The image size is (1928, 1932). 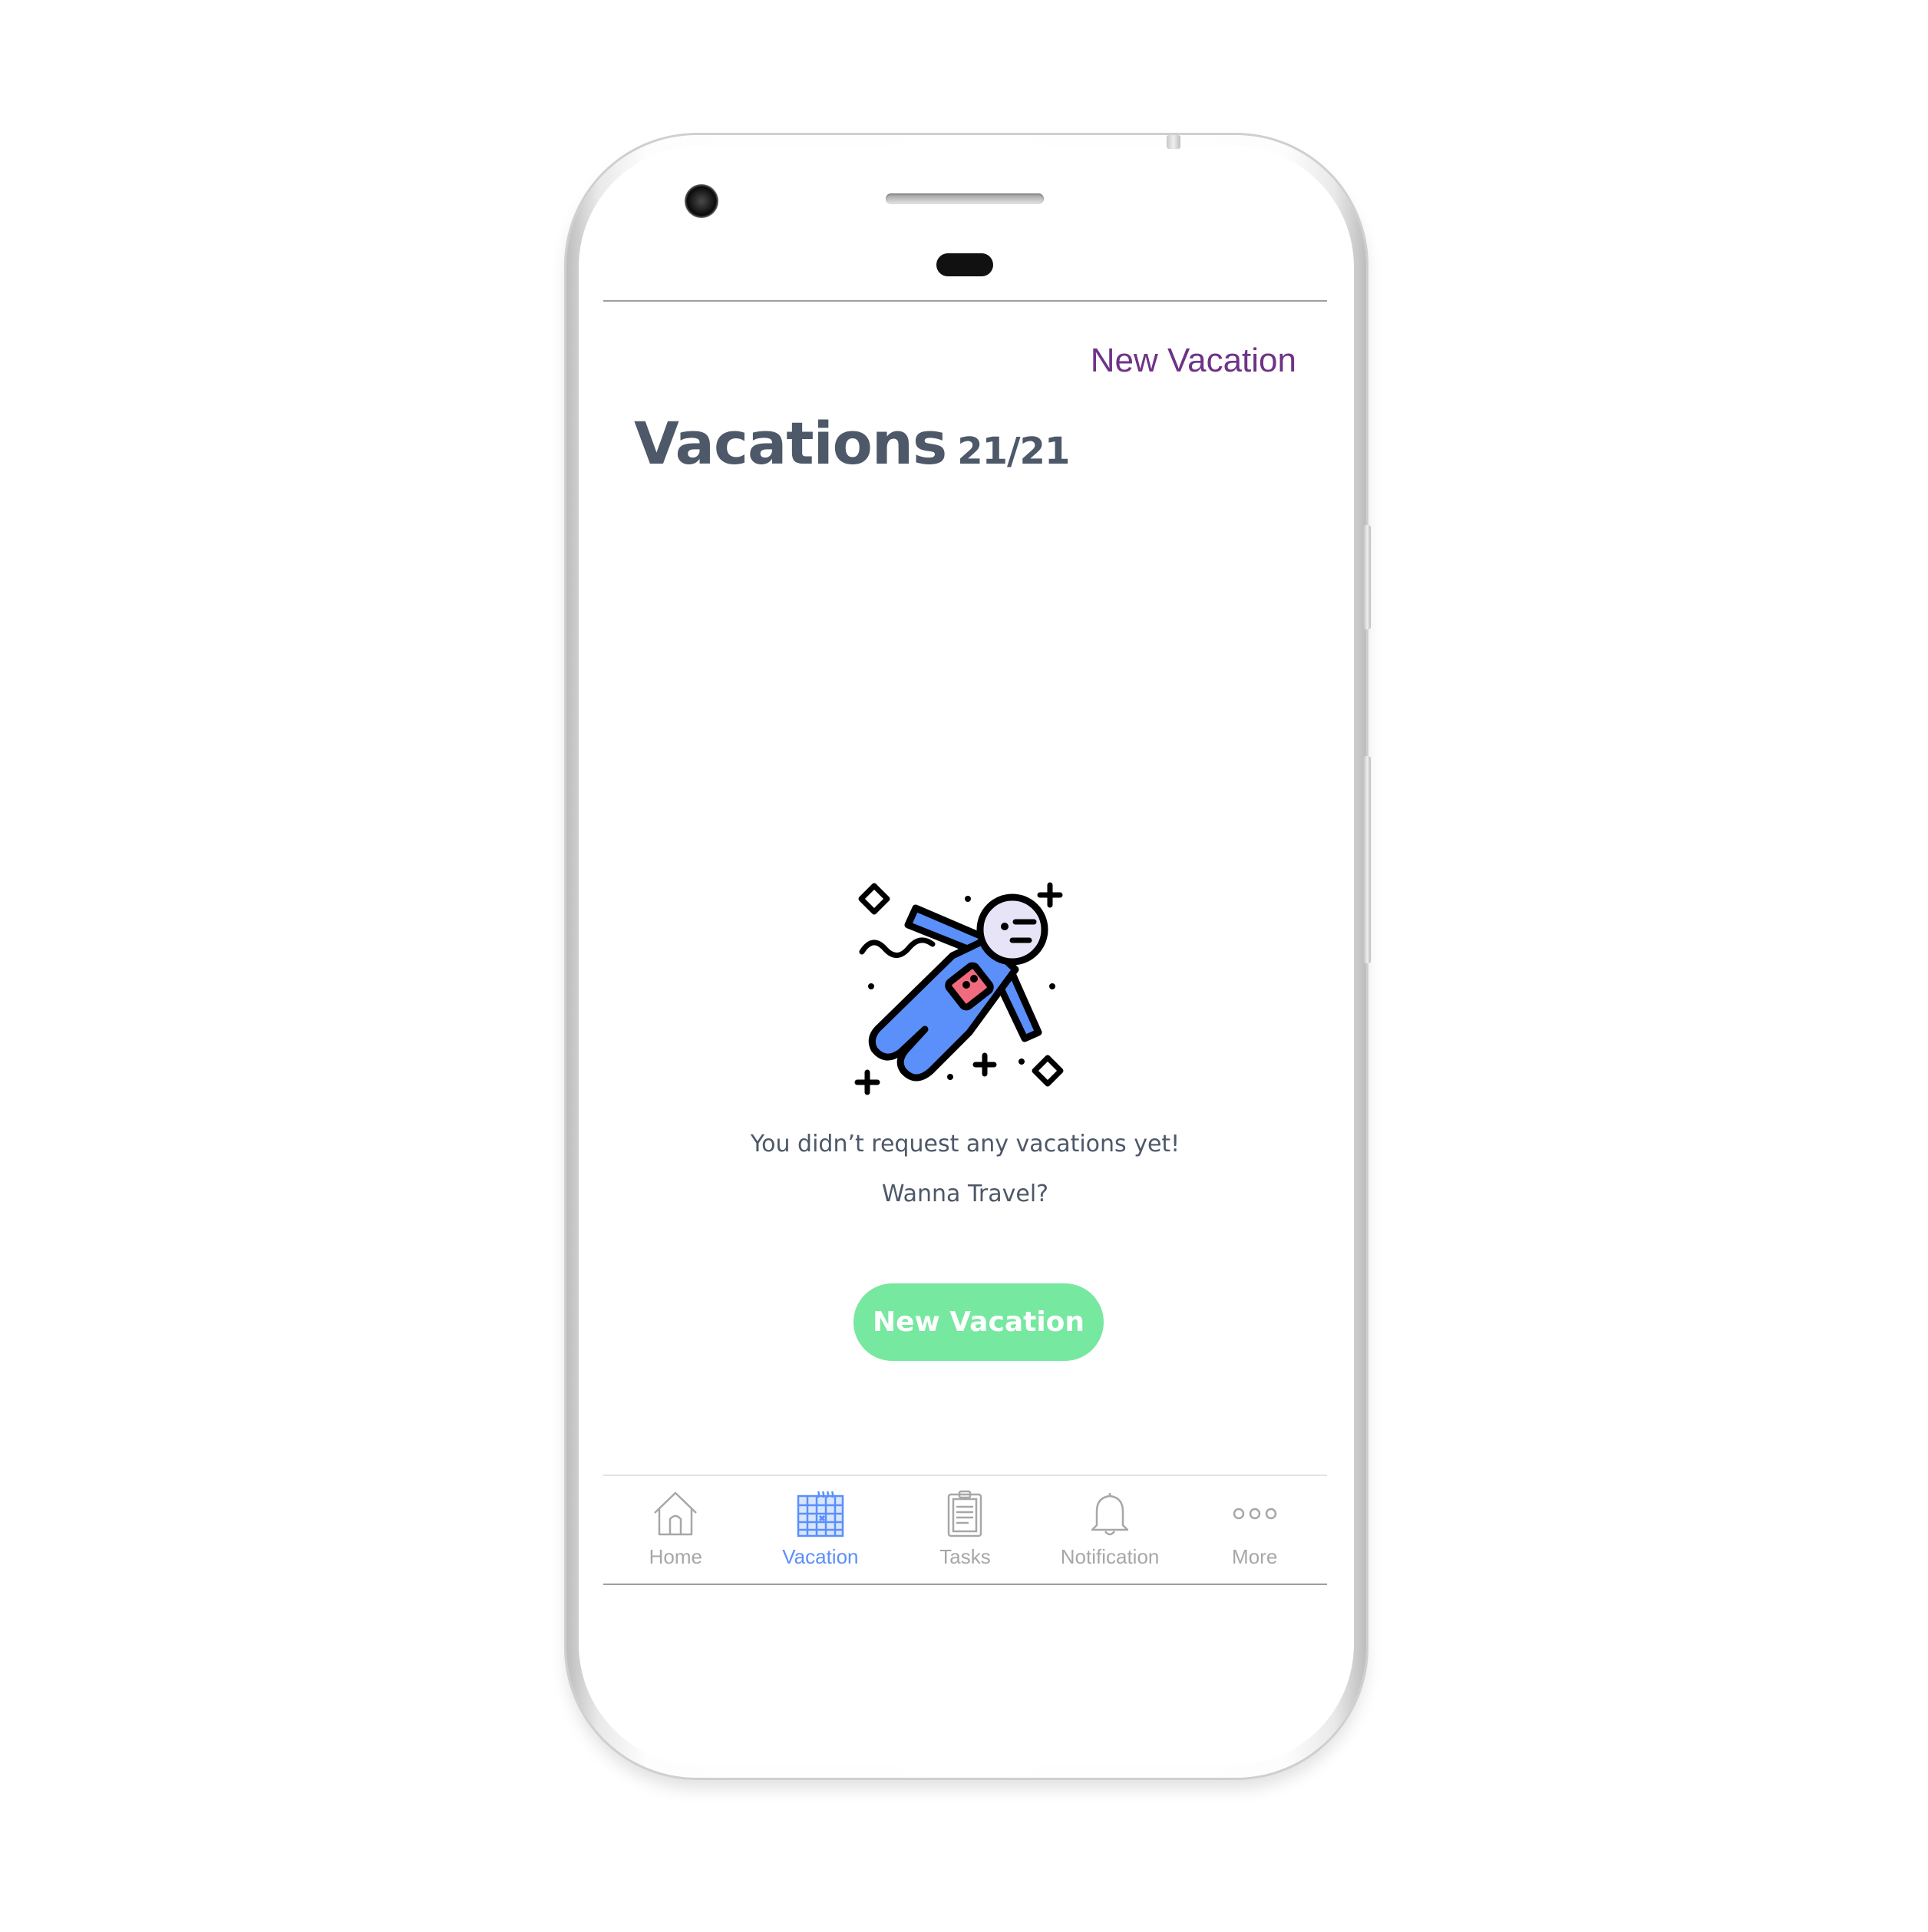 I want to click on proximity-sensor, so click(x=964, y=264).